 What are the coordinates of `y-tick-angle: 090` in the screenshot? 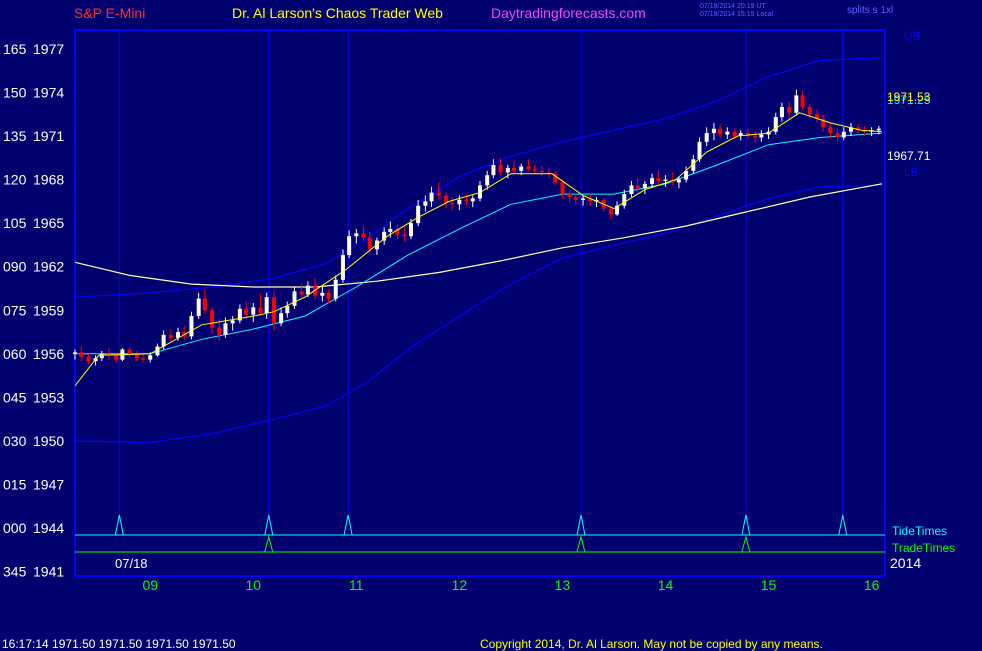 It's located at (15, 267).